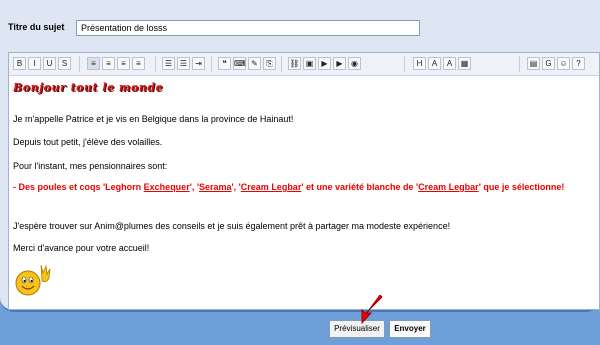 This screenshot has width=600, height=345. Describe the element at coordinates (410, 329) in the screenshot. I see `send-button: Envoyer` at that location.